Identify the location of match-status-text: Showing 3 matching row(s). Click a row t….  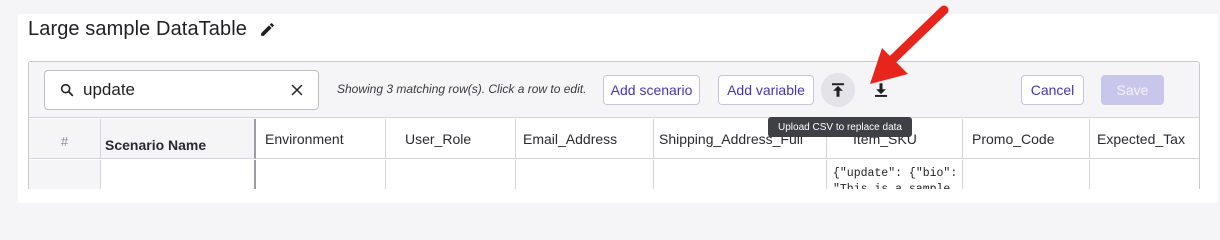
(462, 89).